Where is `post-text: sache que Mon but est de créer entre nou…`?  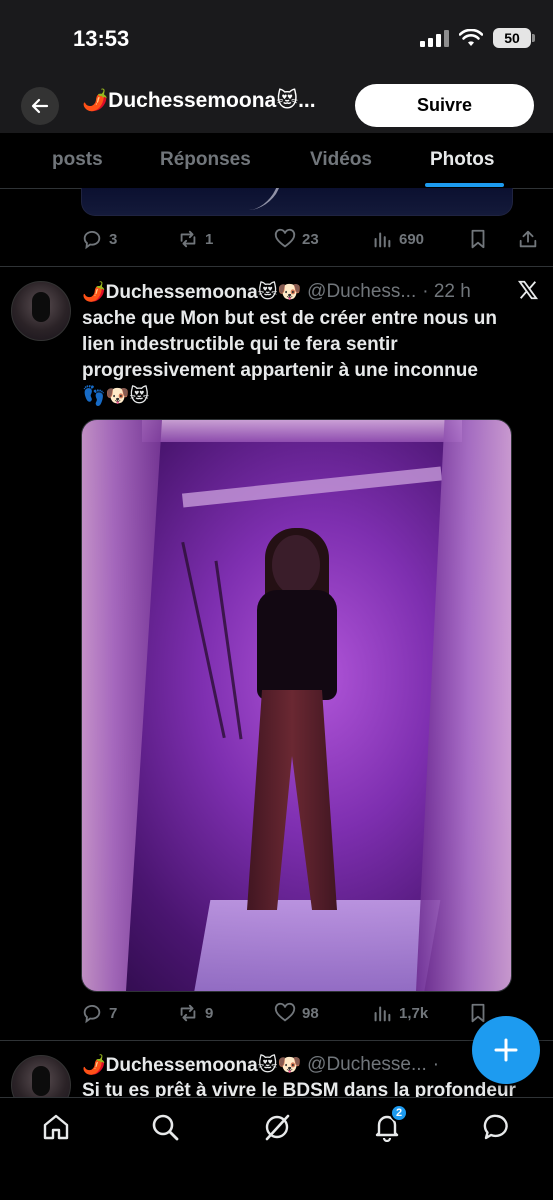
post-text: sache que Mon but est de créer entre nou… is located at coordinates (304, 358).